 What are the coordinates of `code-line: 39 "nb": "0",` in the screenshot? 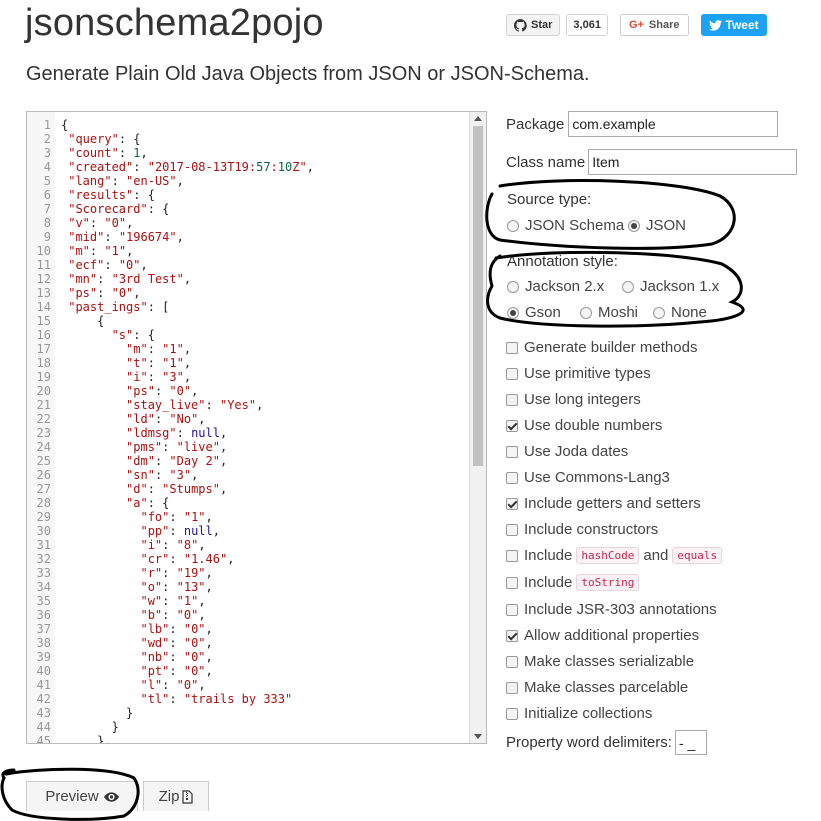 It's located at (170, 657).